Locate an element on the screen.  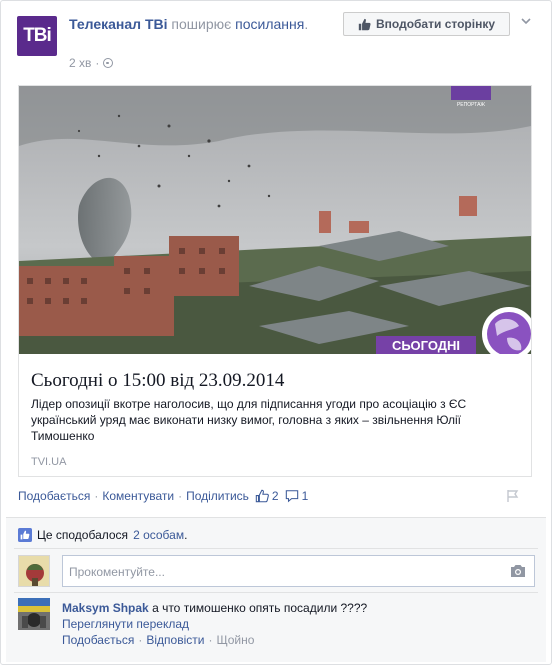
article-title: Сьогодні о 15:00 від 23.09.2014 is located at coordinates (157, 381).